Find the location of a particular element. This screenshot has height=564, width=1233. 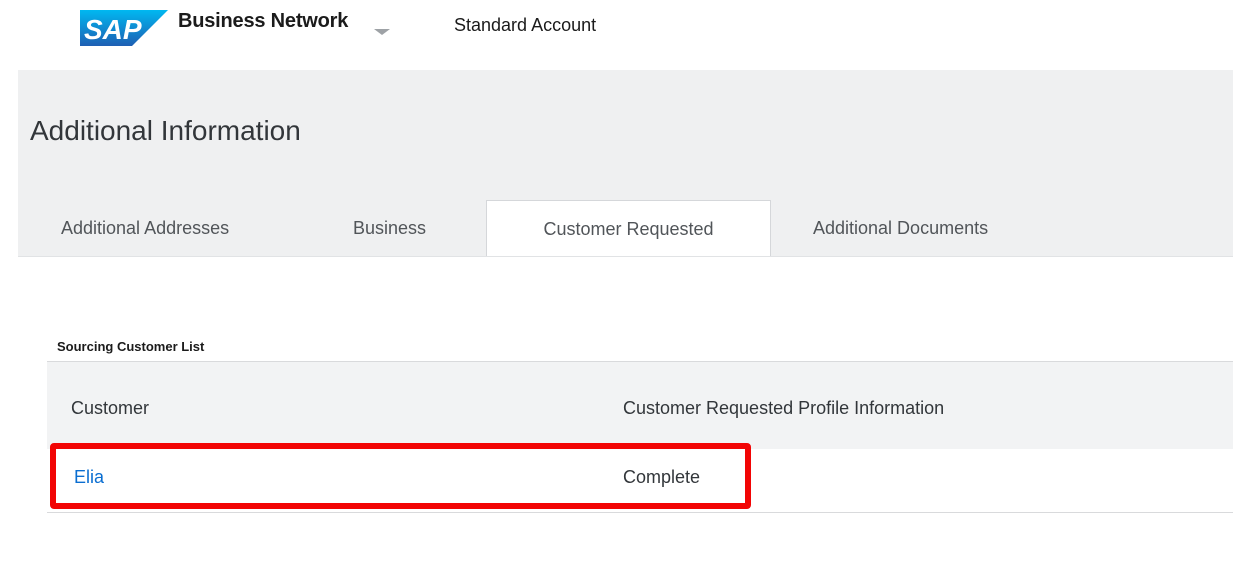

tab-additional-addresses: Additional Addresses is located at coordinates (145, 228).